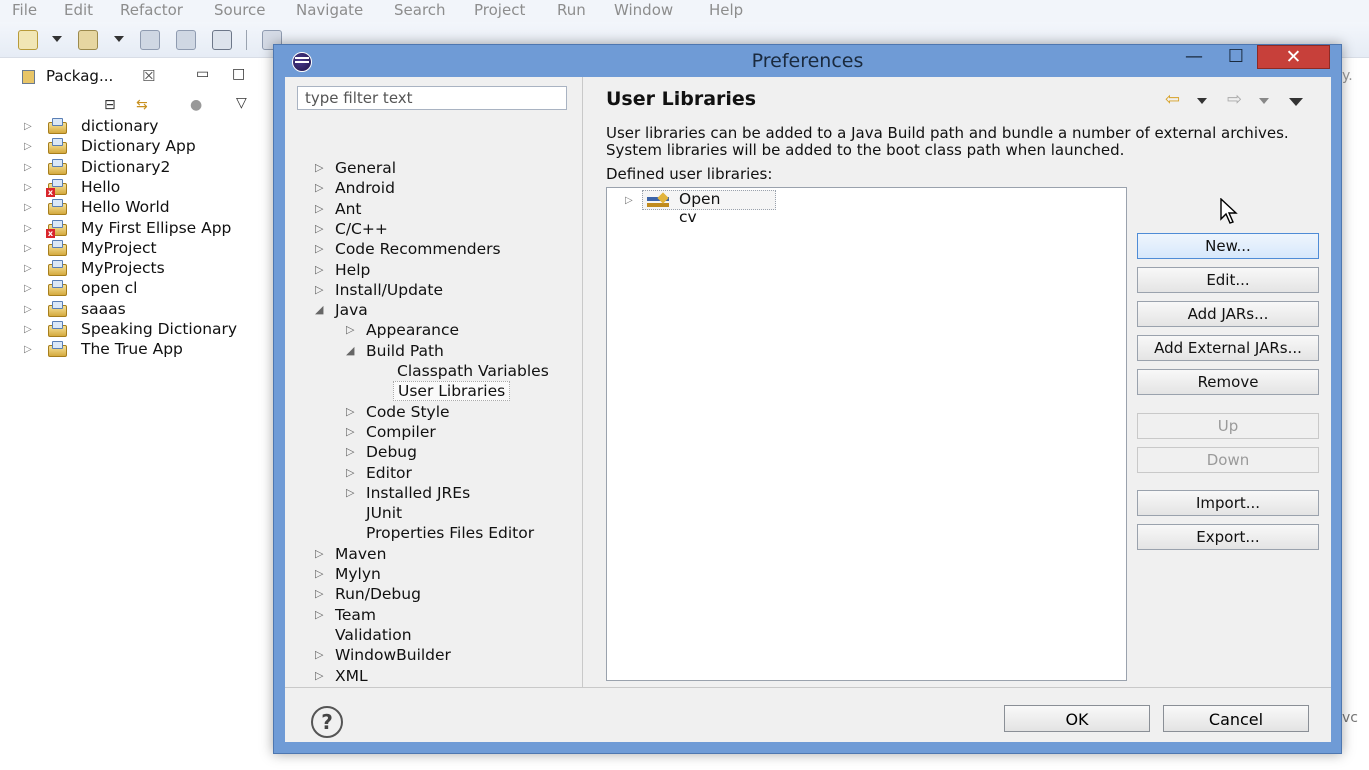 The height and width of the screenshot is (770, 1369). Describe the element at coordinates (243, 103) in the screenshot. I see `view-menu-icon: ▽` at that location.